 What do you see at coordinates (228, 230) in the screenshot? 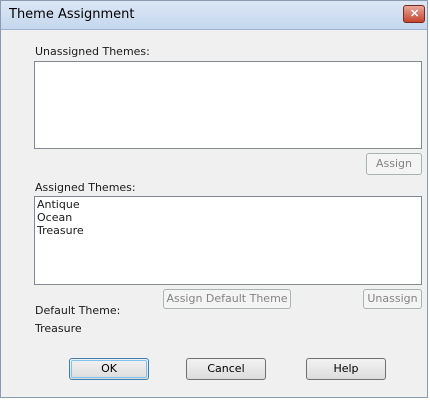
I see `list-item: Treasure` at bounding box center [228, 230].